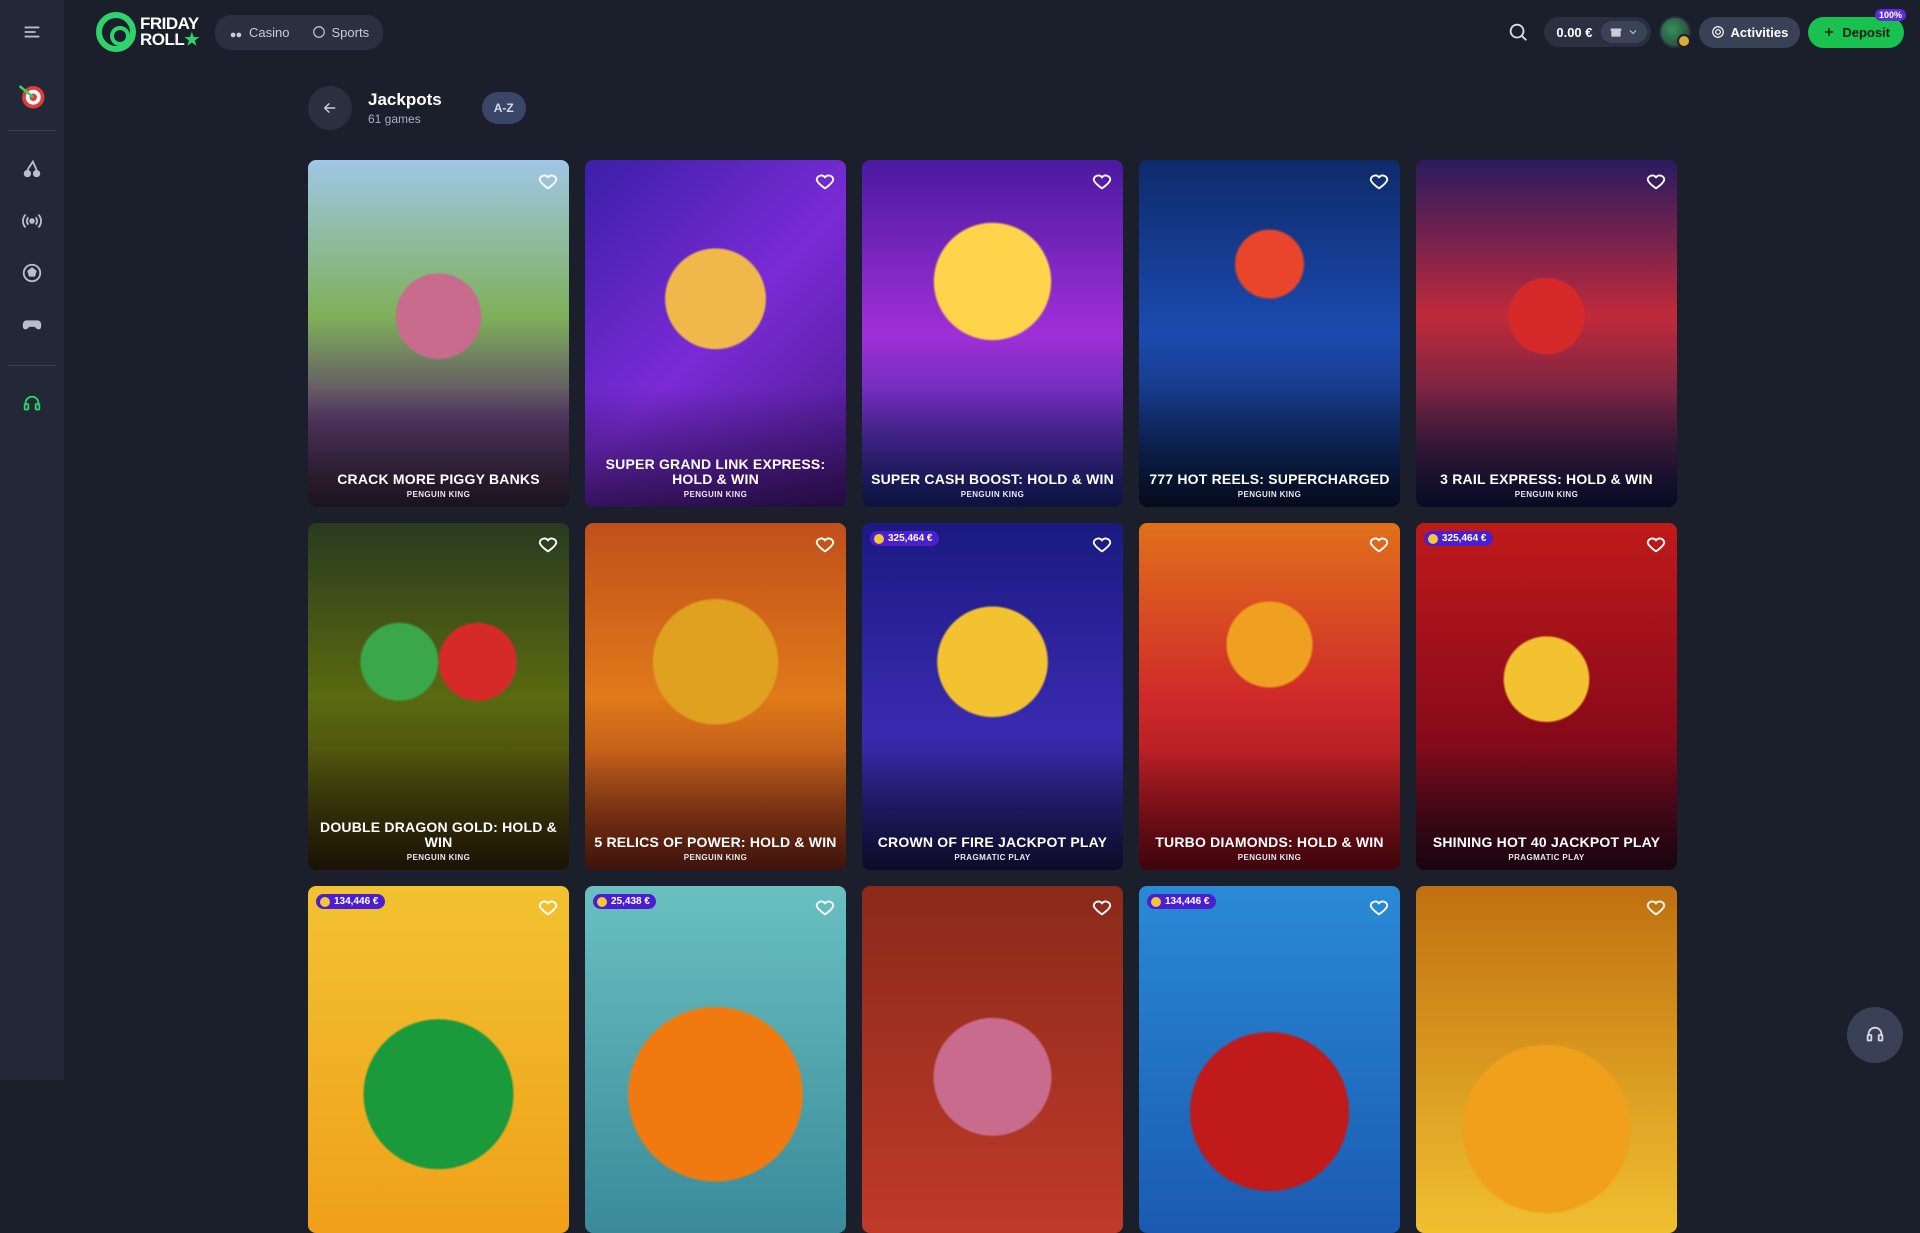 This screenshot has height=1233, width=1920. Describe the element at coordinates (504, 108) in the screenshot. I see `sort-az-button: A-Z` at that location.